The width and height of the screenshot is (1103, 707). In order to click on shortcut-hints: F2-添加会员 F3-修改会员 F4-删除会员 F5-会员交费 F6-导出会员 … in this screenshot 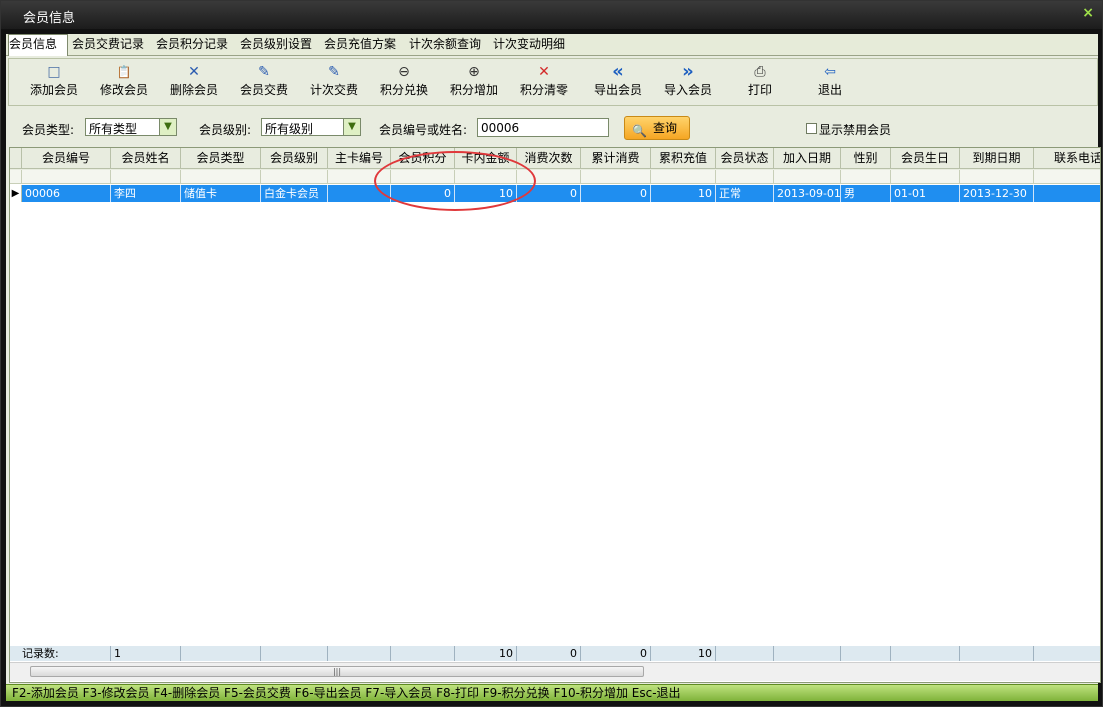, I will do `click(346, 693)`.